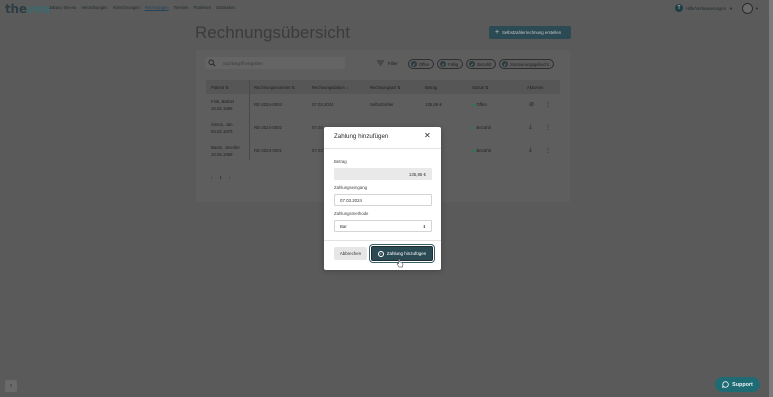 This screenshot has height=397, width=773. What do you see at coordinates (126, 7) in the screenshot?
I see `nav-item-abrechnungen: Abrechnungen` at bounding box center [126, 7].